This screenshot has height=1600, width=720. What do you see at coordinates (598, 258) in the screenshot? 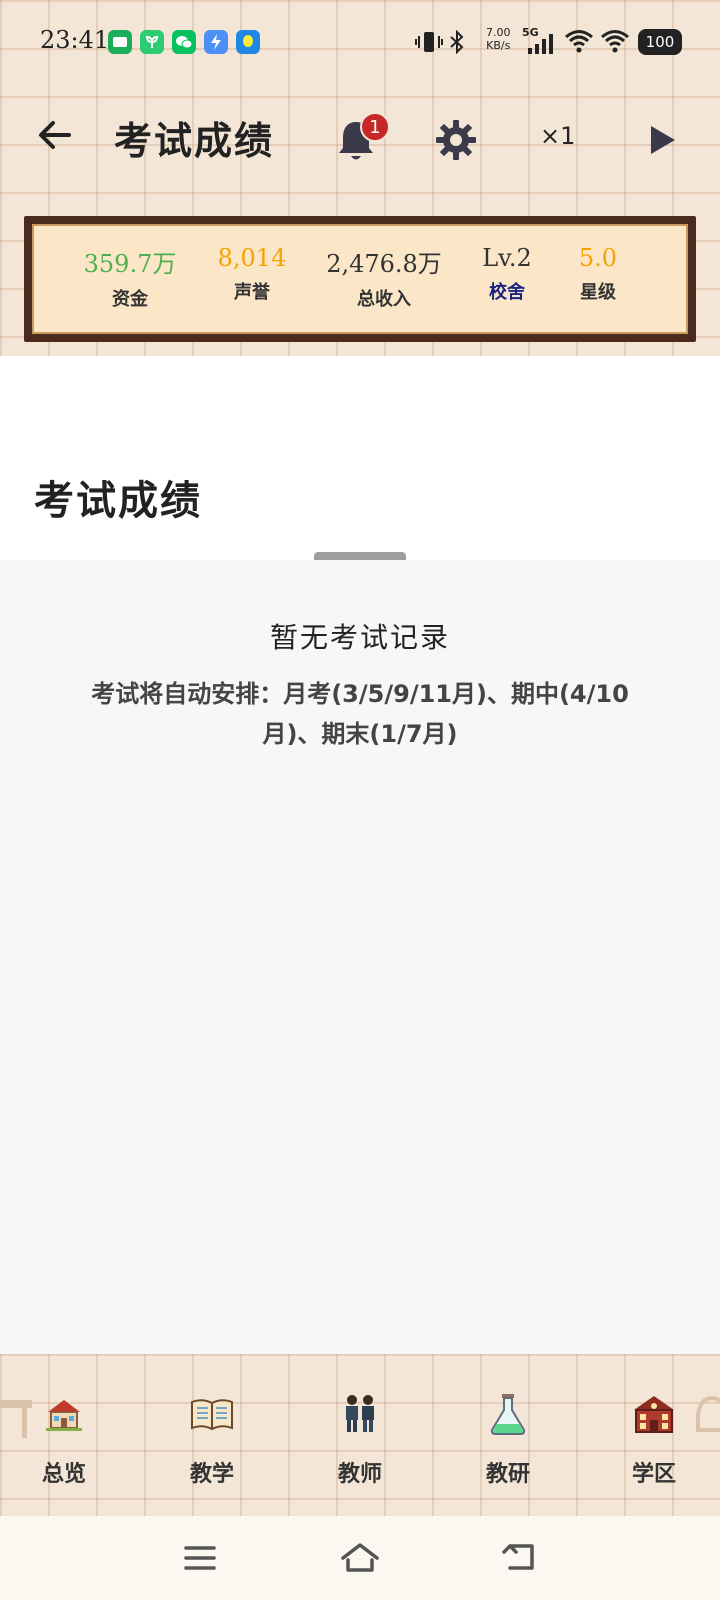
I see `stat-star-rating-value: 5.0` at bounding box center [598, 258].